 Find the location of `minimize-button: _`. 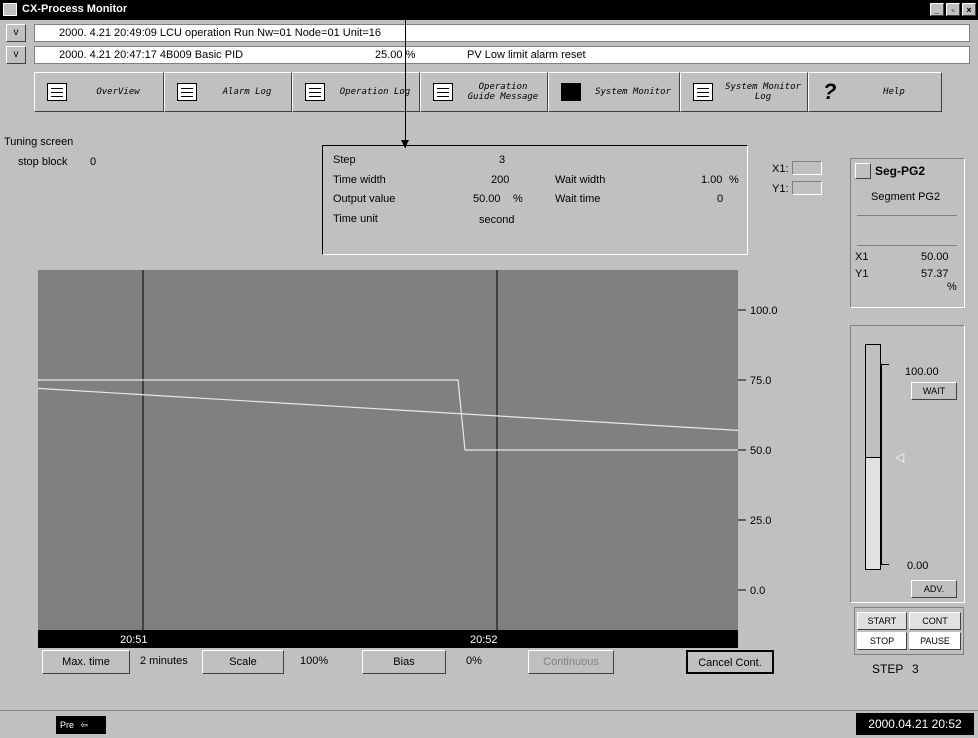

minimize-button: _ is located at coordinates (937, 9).